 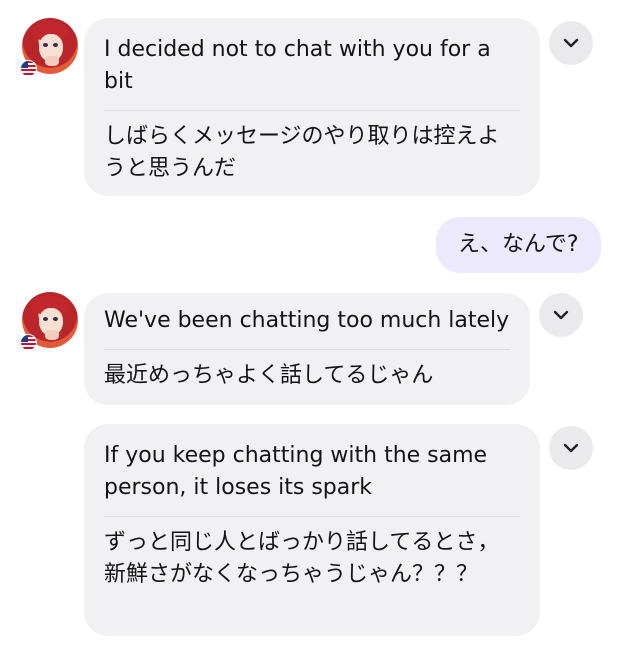 I want to click on message-english-text: We've been chatting too much lately, so click(x=307, y=320).